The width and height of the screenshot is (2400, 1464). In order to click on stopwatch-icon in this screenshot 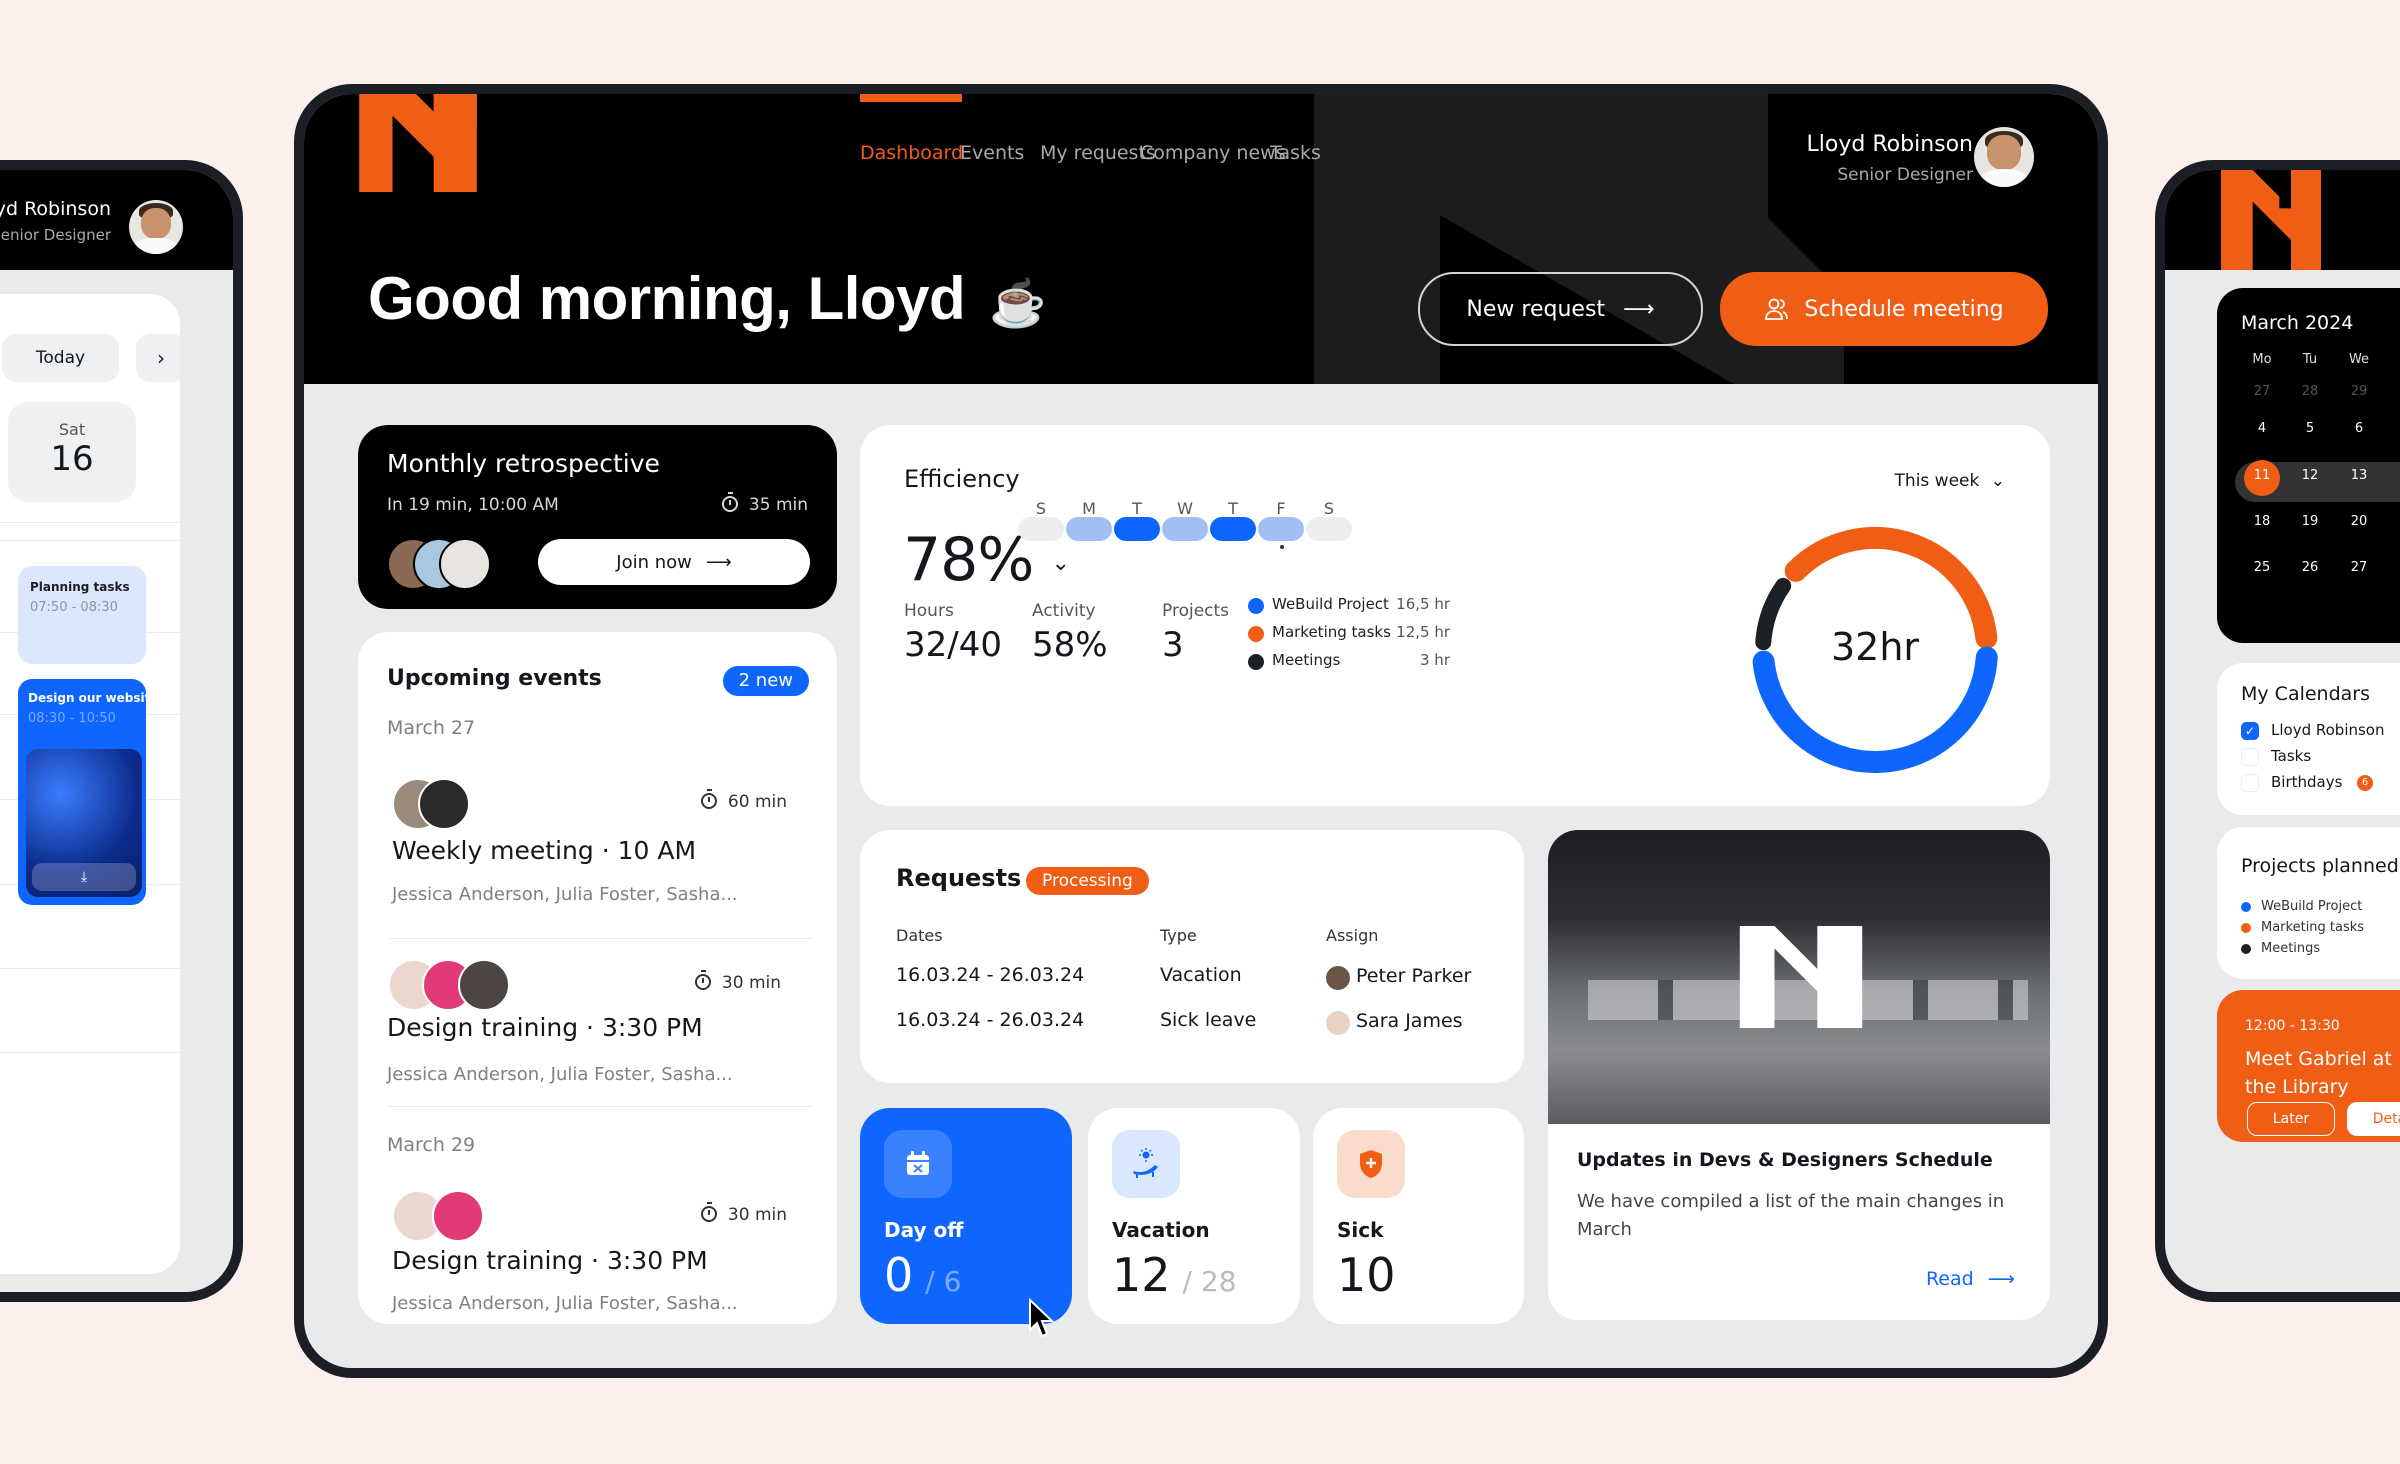, I will do `click(702, 980)`.